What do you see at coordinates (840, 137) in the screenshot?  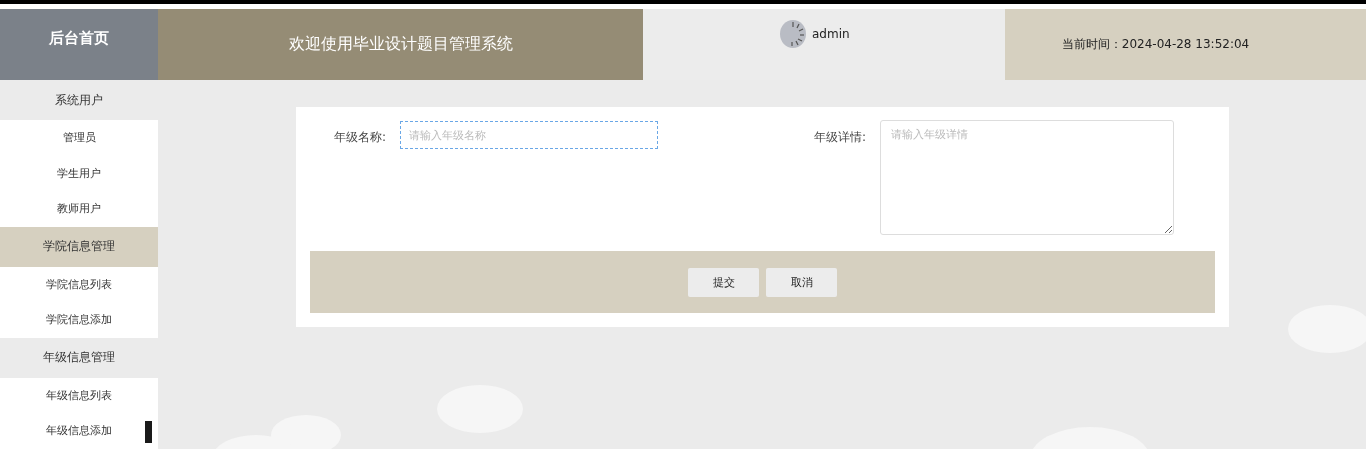 I see `field-label: 年级详情:` at bounding box center [840, 137].